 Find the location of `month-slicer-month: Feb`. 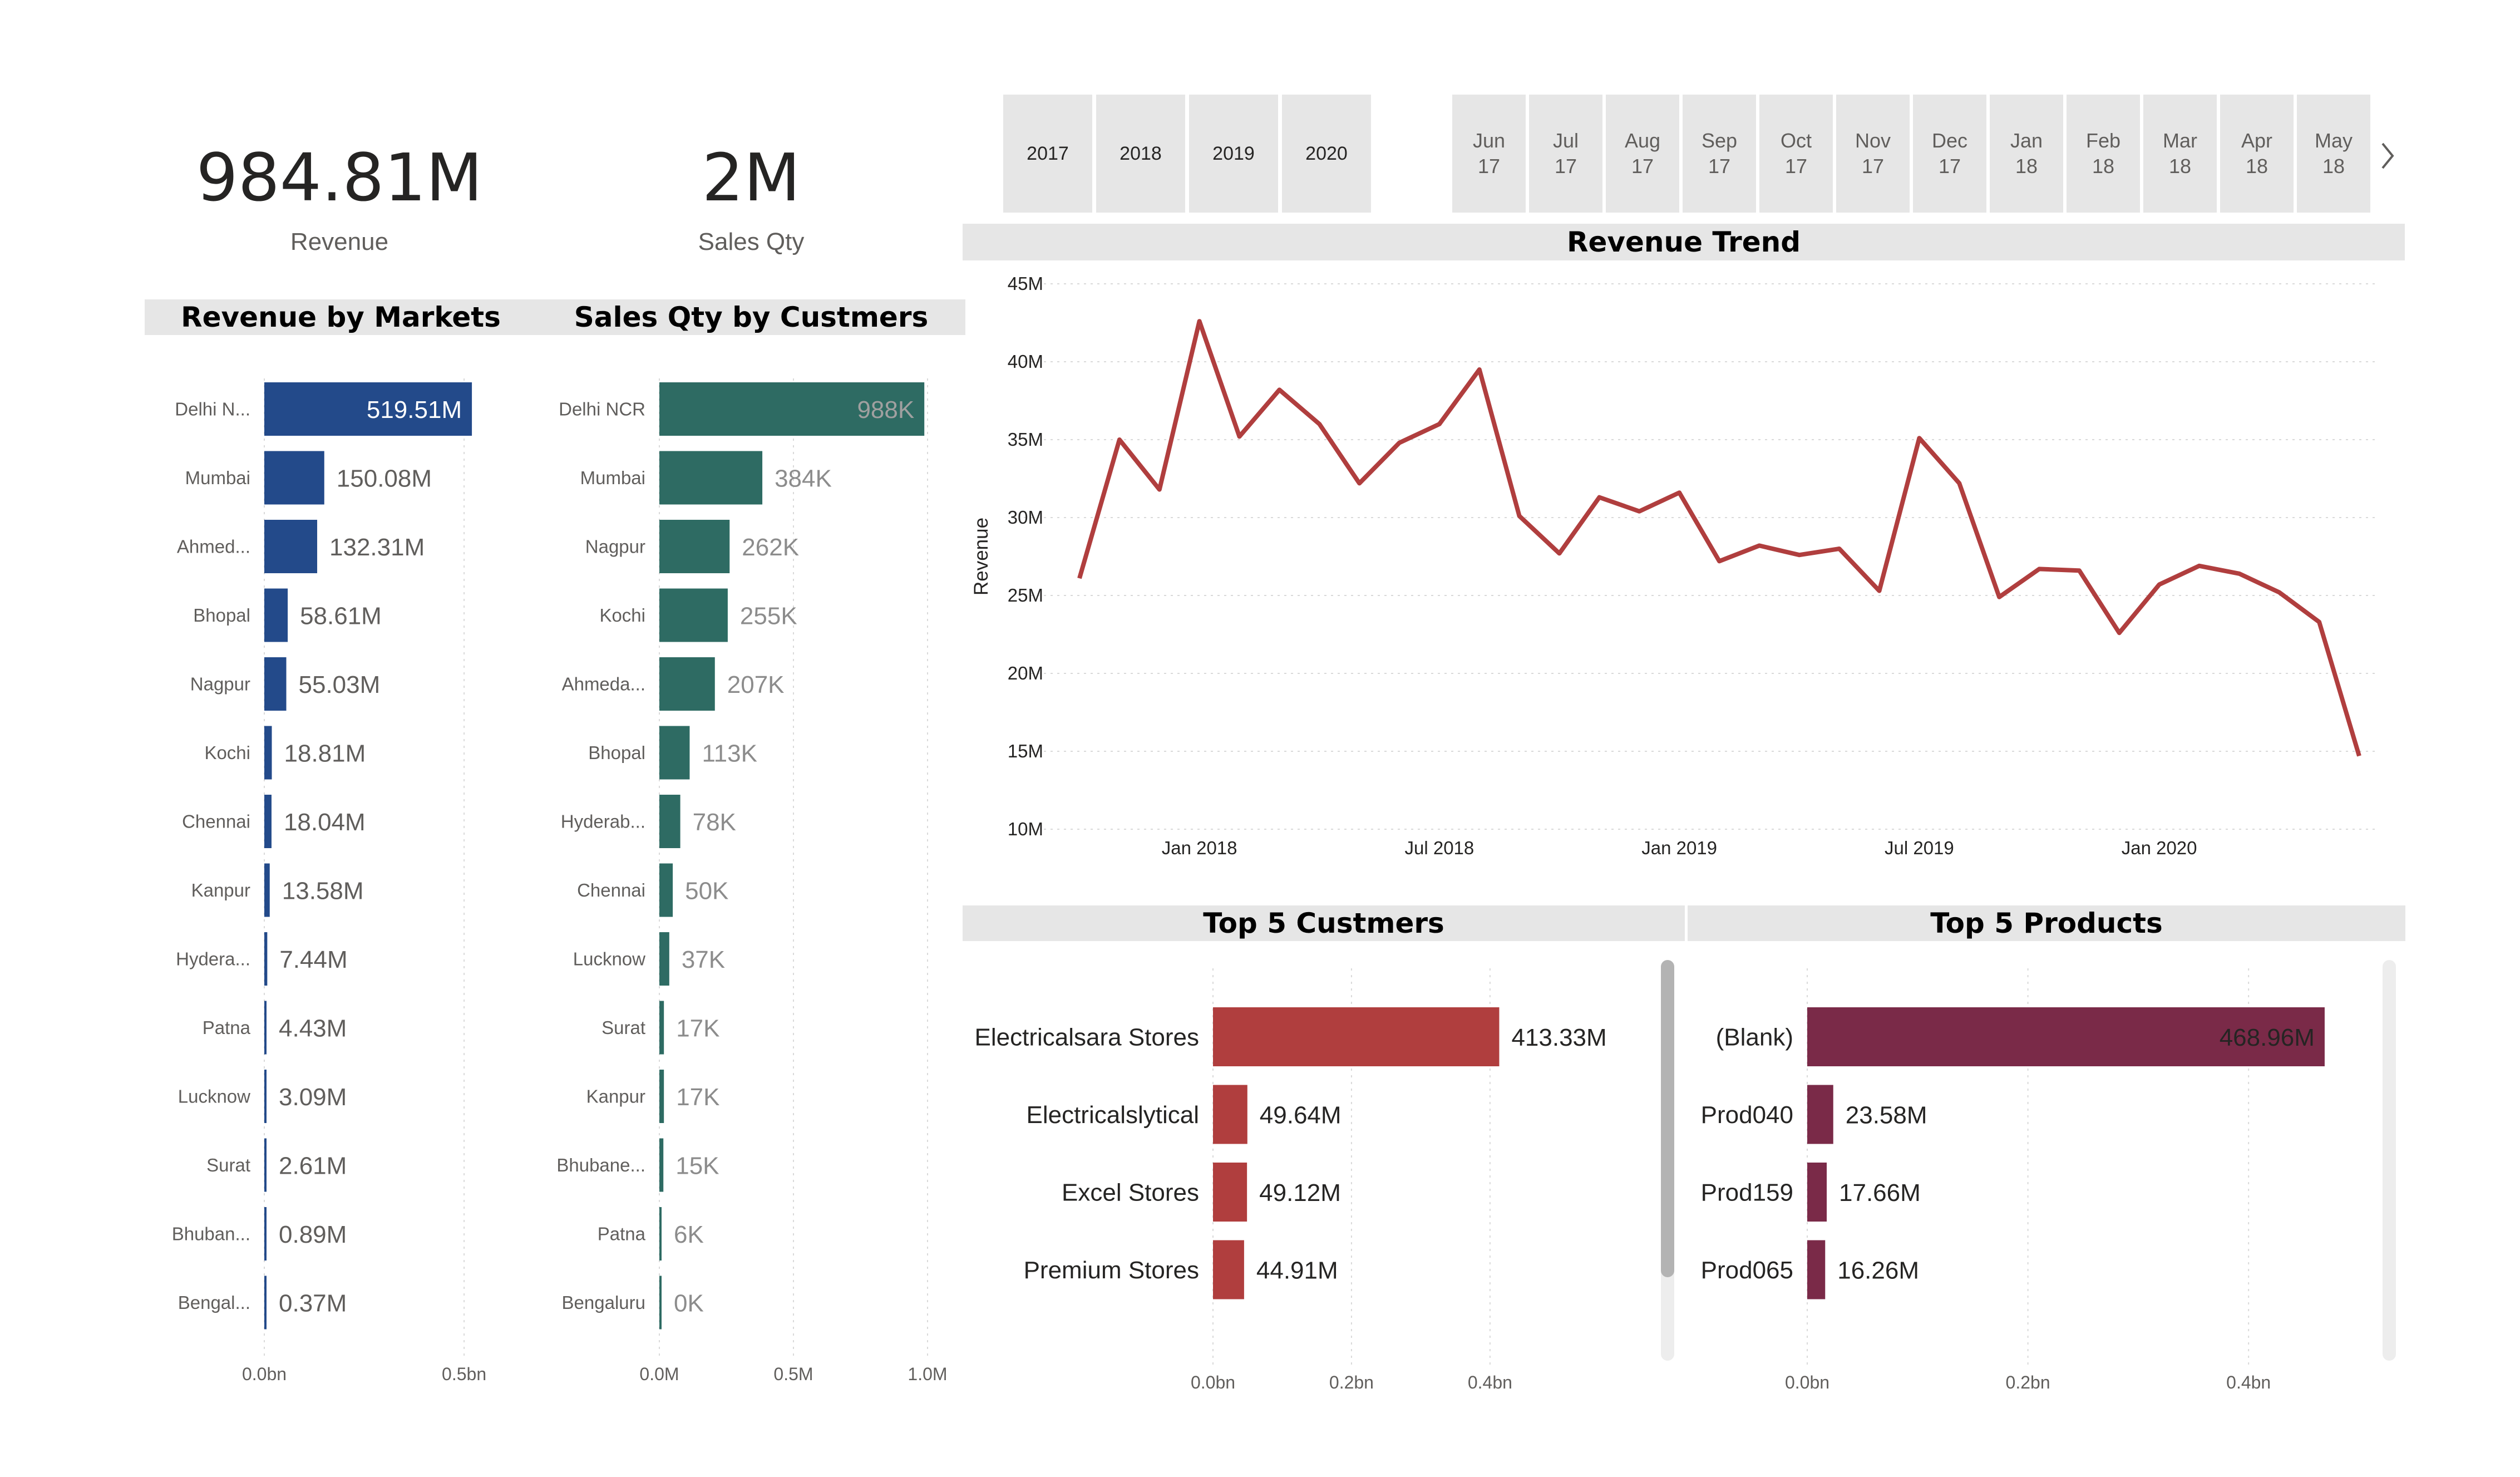

month-slicer-month: Feb is located at coordinates (2103, 140).